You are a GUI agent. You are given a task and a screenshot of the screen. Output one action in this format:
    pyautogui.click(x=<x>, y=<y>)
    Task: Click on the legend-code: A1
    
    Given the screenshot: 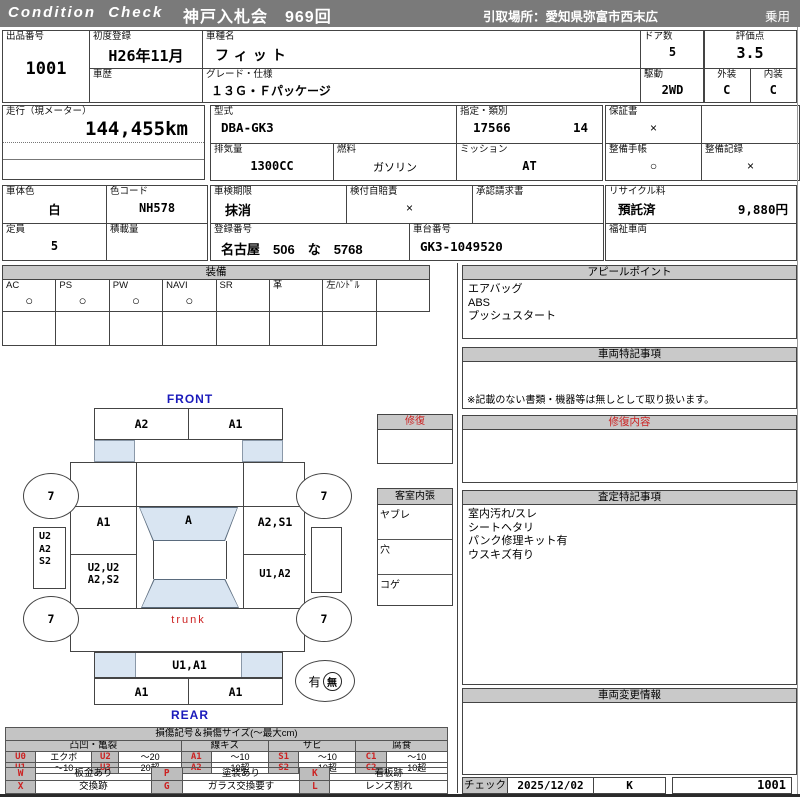 What is the action you would take?
    pyautogui.click(x=196, y=757)
    